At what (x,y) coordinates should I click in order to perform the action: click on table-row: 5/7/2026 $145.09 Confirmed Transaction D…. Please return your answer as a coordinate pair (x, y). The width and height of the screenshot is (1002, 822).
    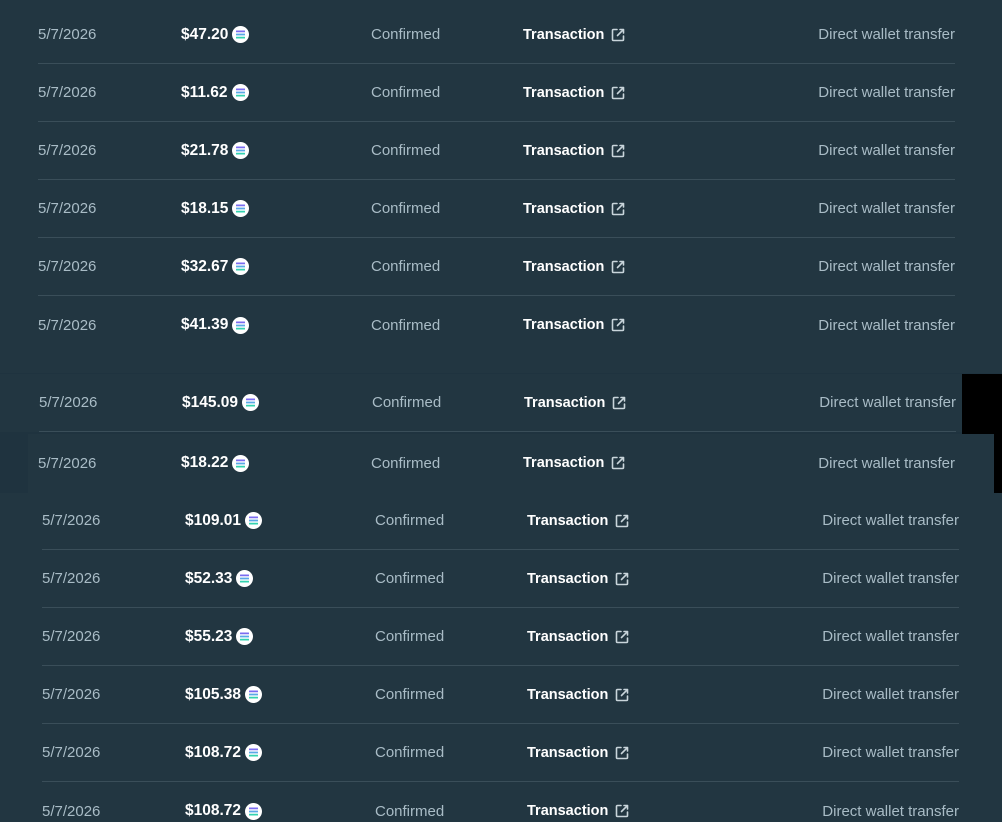
    Looking at the image, I should click on (497, 403).